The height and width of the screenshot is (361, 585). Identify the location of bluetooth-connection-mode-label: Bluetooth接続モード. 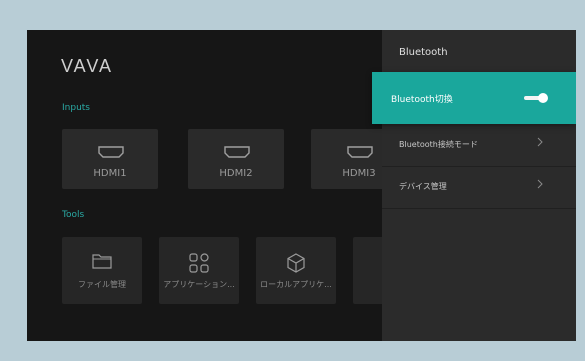
(438, 144).